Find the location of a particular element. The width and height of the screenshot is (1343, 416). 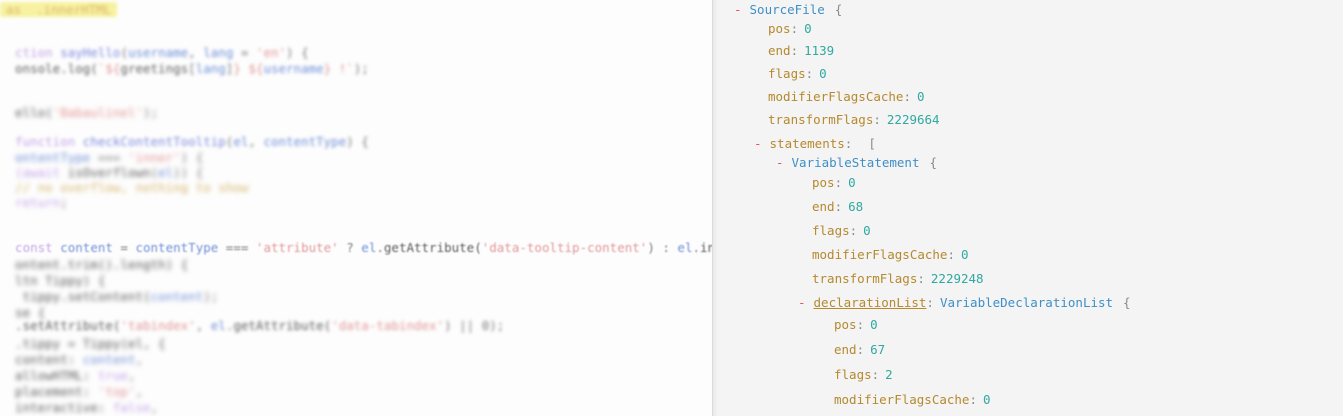

code-token: .tippy = Tippy(el, { is located at coordinates (83, 343).